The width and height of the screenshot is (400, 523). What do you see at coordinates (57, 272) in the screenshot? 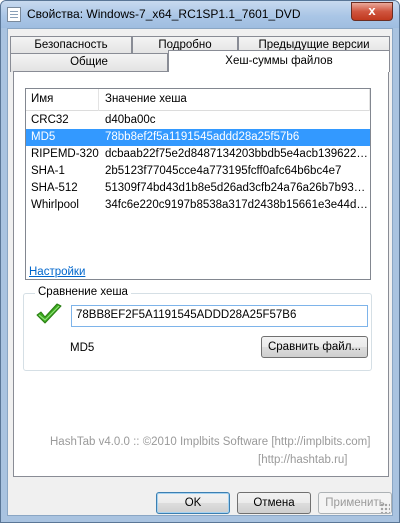
I see `settings-link: Настройки` at bounding box center [57, 272].